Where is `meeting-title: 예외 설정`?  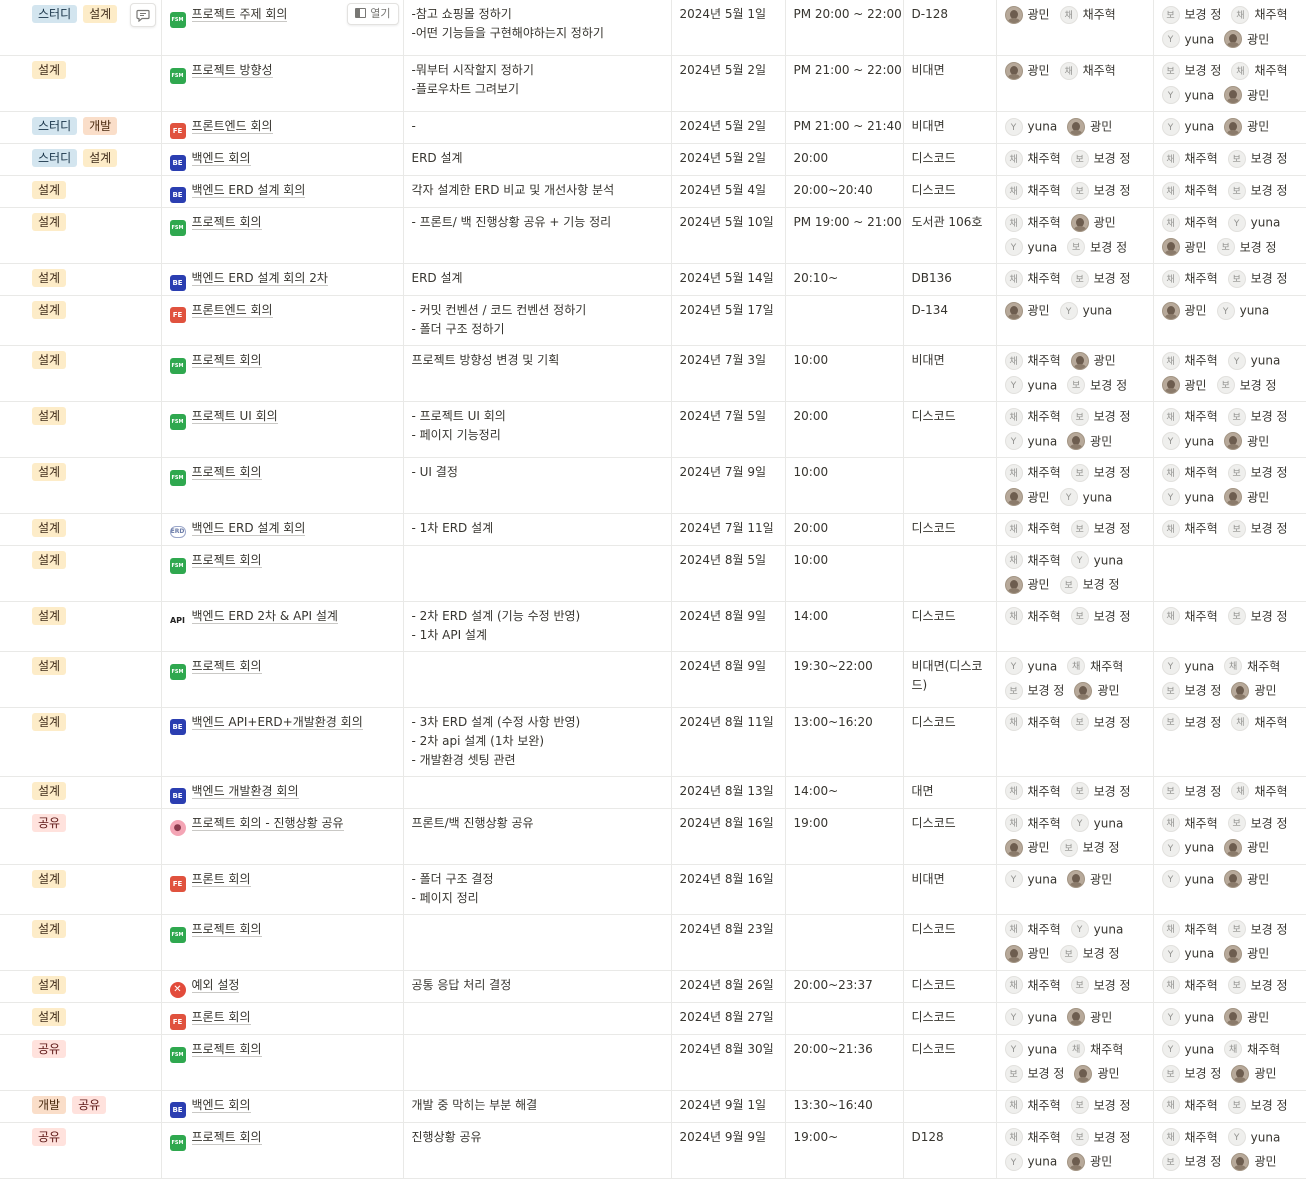
meeting-title: 예외 설정 is located at coordinates (215, 985).